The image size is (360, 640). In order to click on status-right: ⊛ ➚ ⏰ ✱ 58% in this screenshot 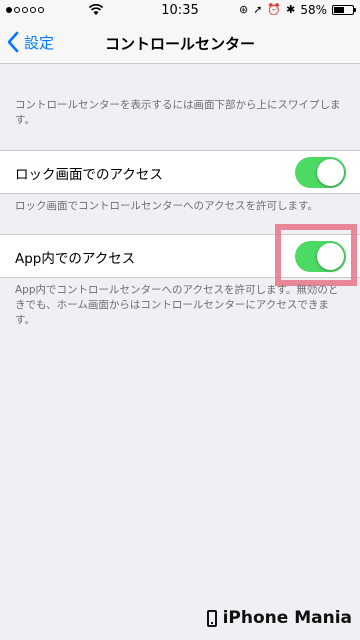, I will do `click(297, 10)`.